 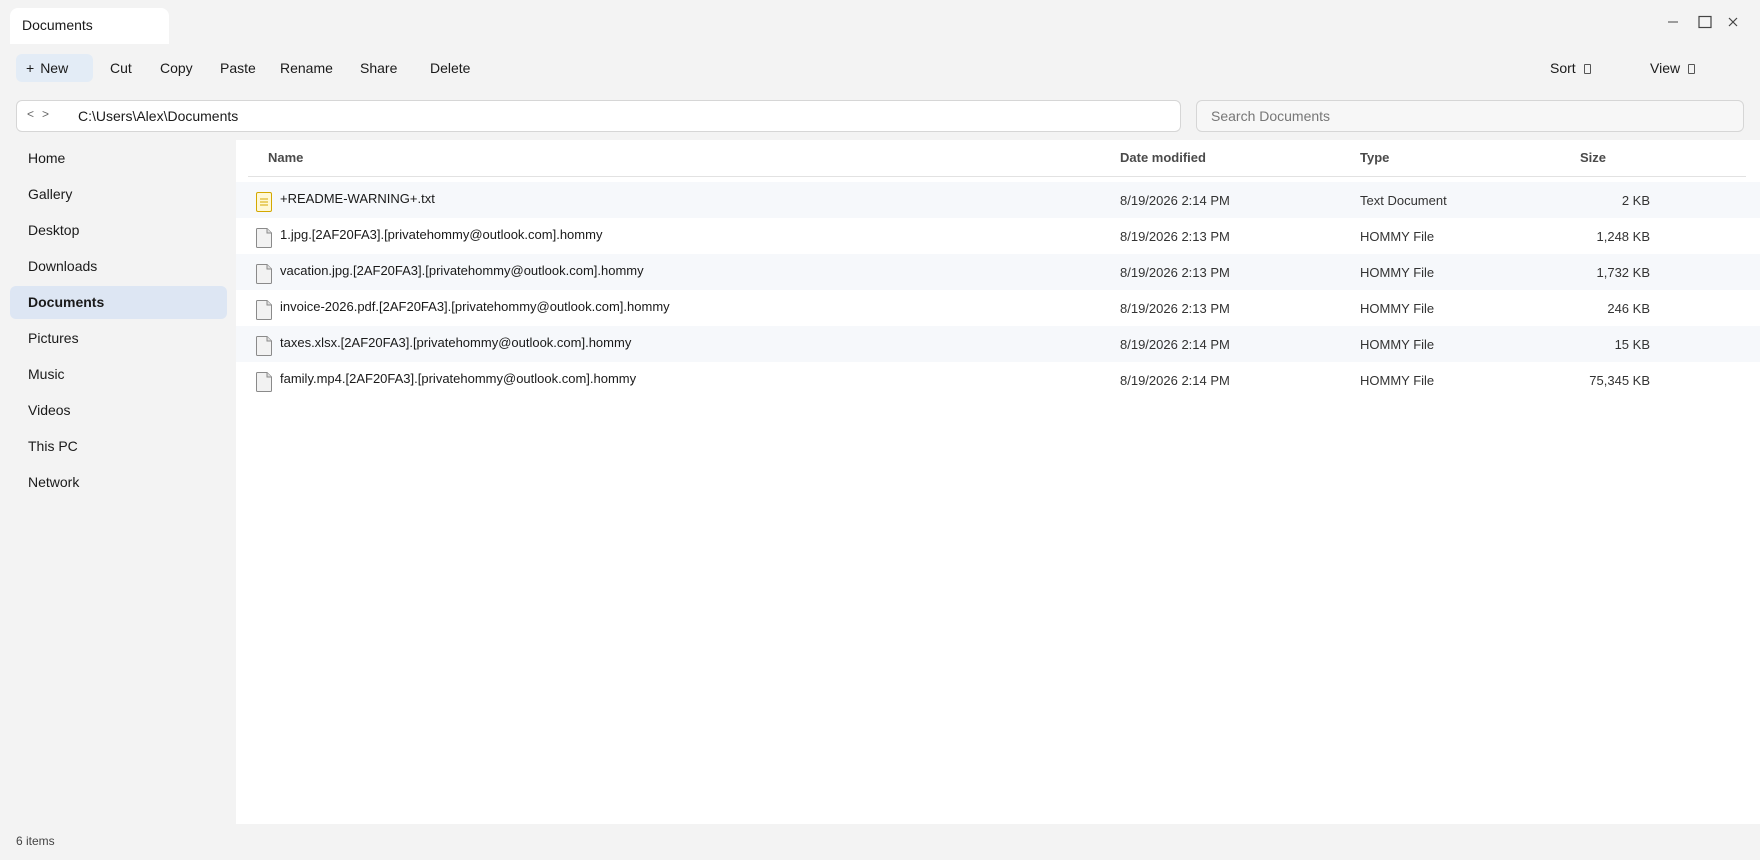 What do you see at coordinates (1374, 157) in the screenshot?
I see `column-header-type: Type` at bounding box center [1374, 157].